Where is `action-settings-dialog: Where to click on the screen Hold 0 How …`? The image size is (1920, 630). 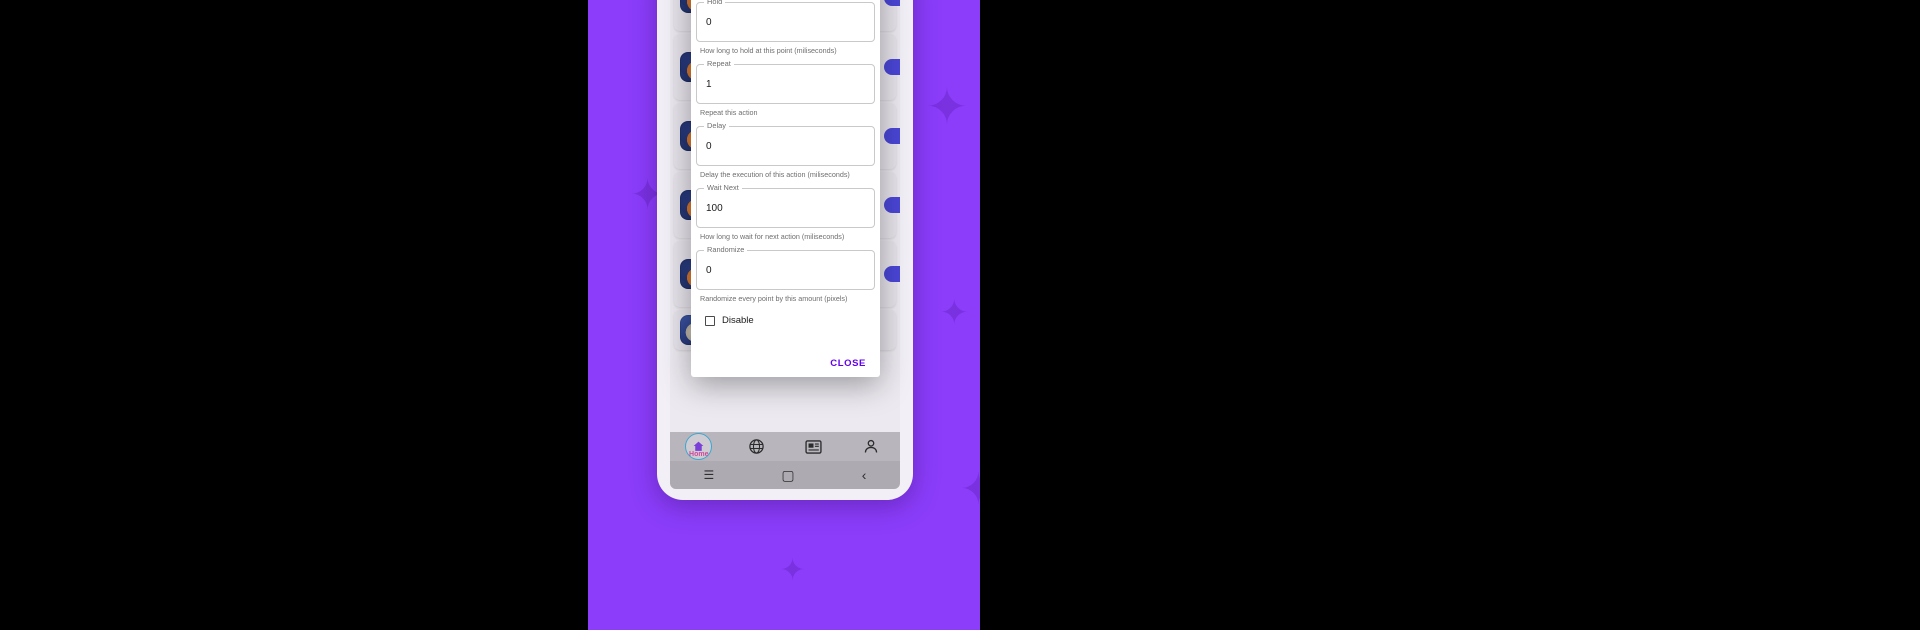 action-settings-dialog: Where to click on the screen Hold 0 How … is located at coordinates (785, 188).